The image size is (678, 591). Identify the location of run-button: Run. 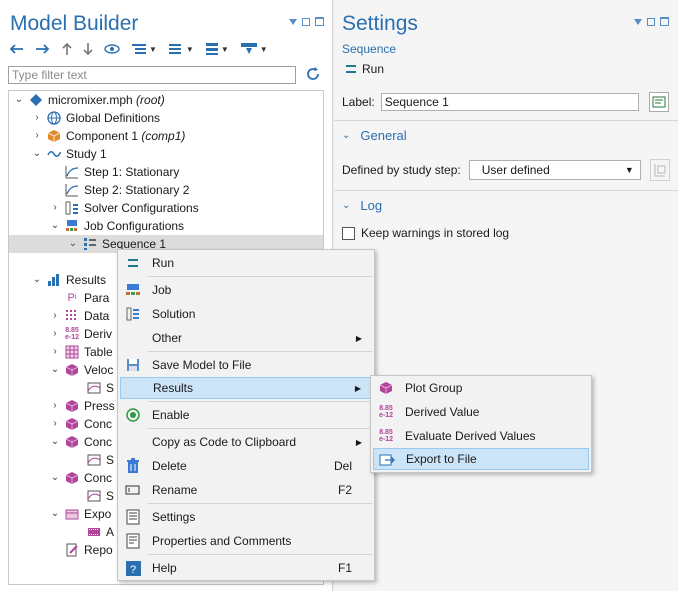
(365, 69).